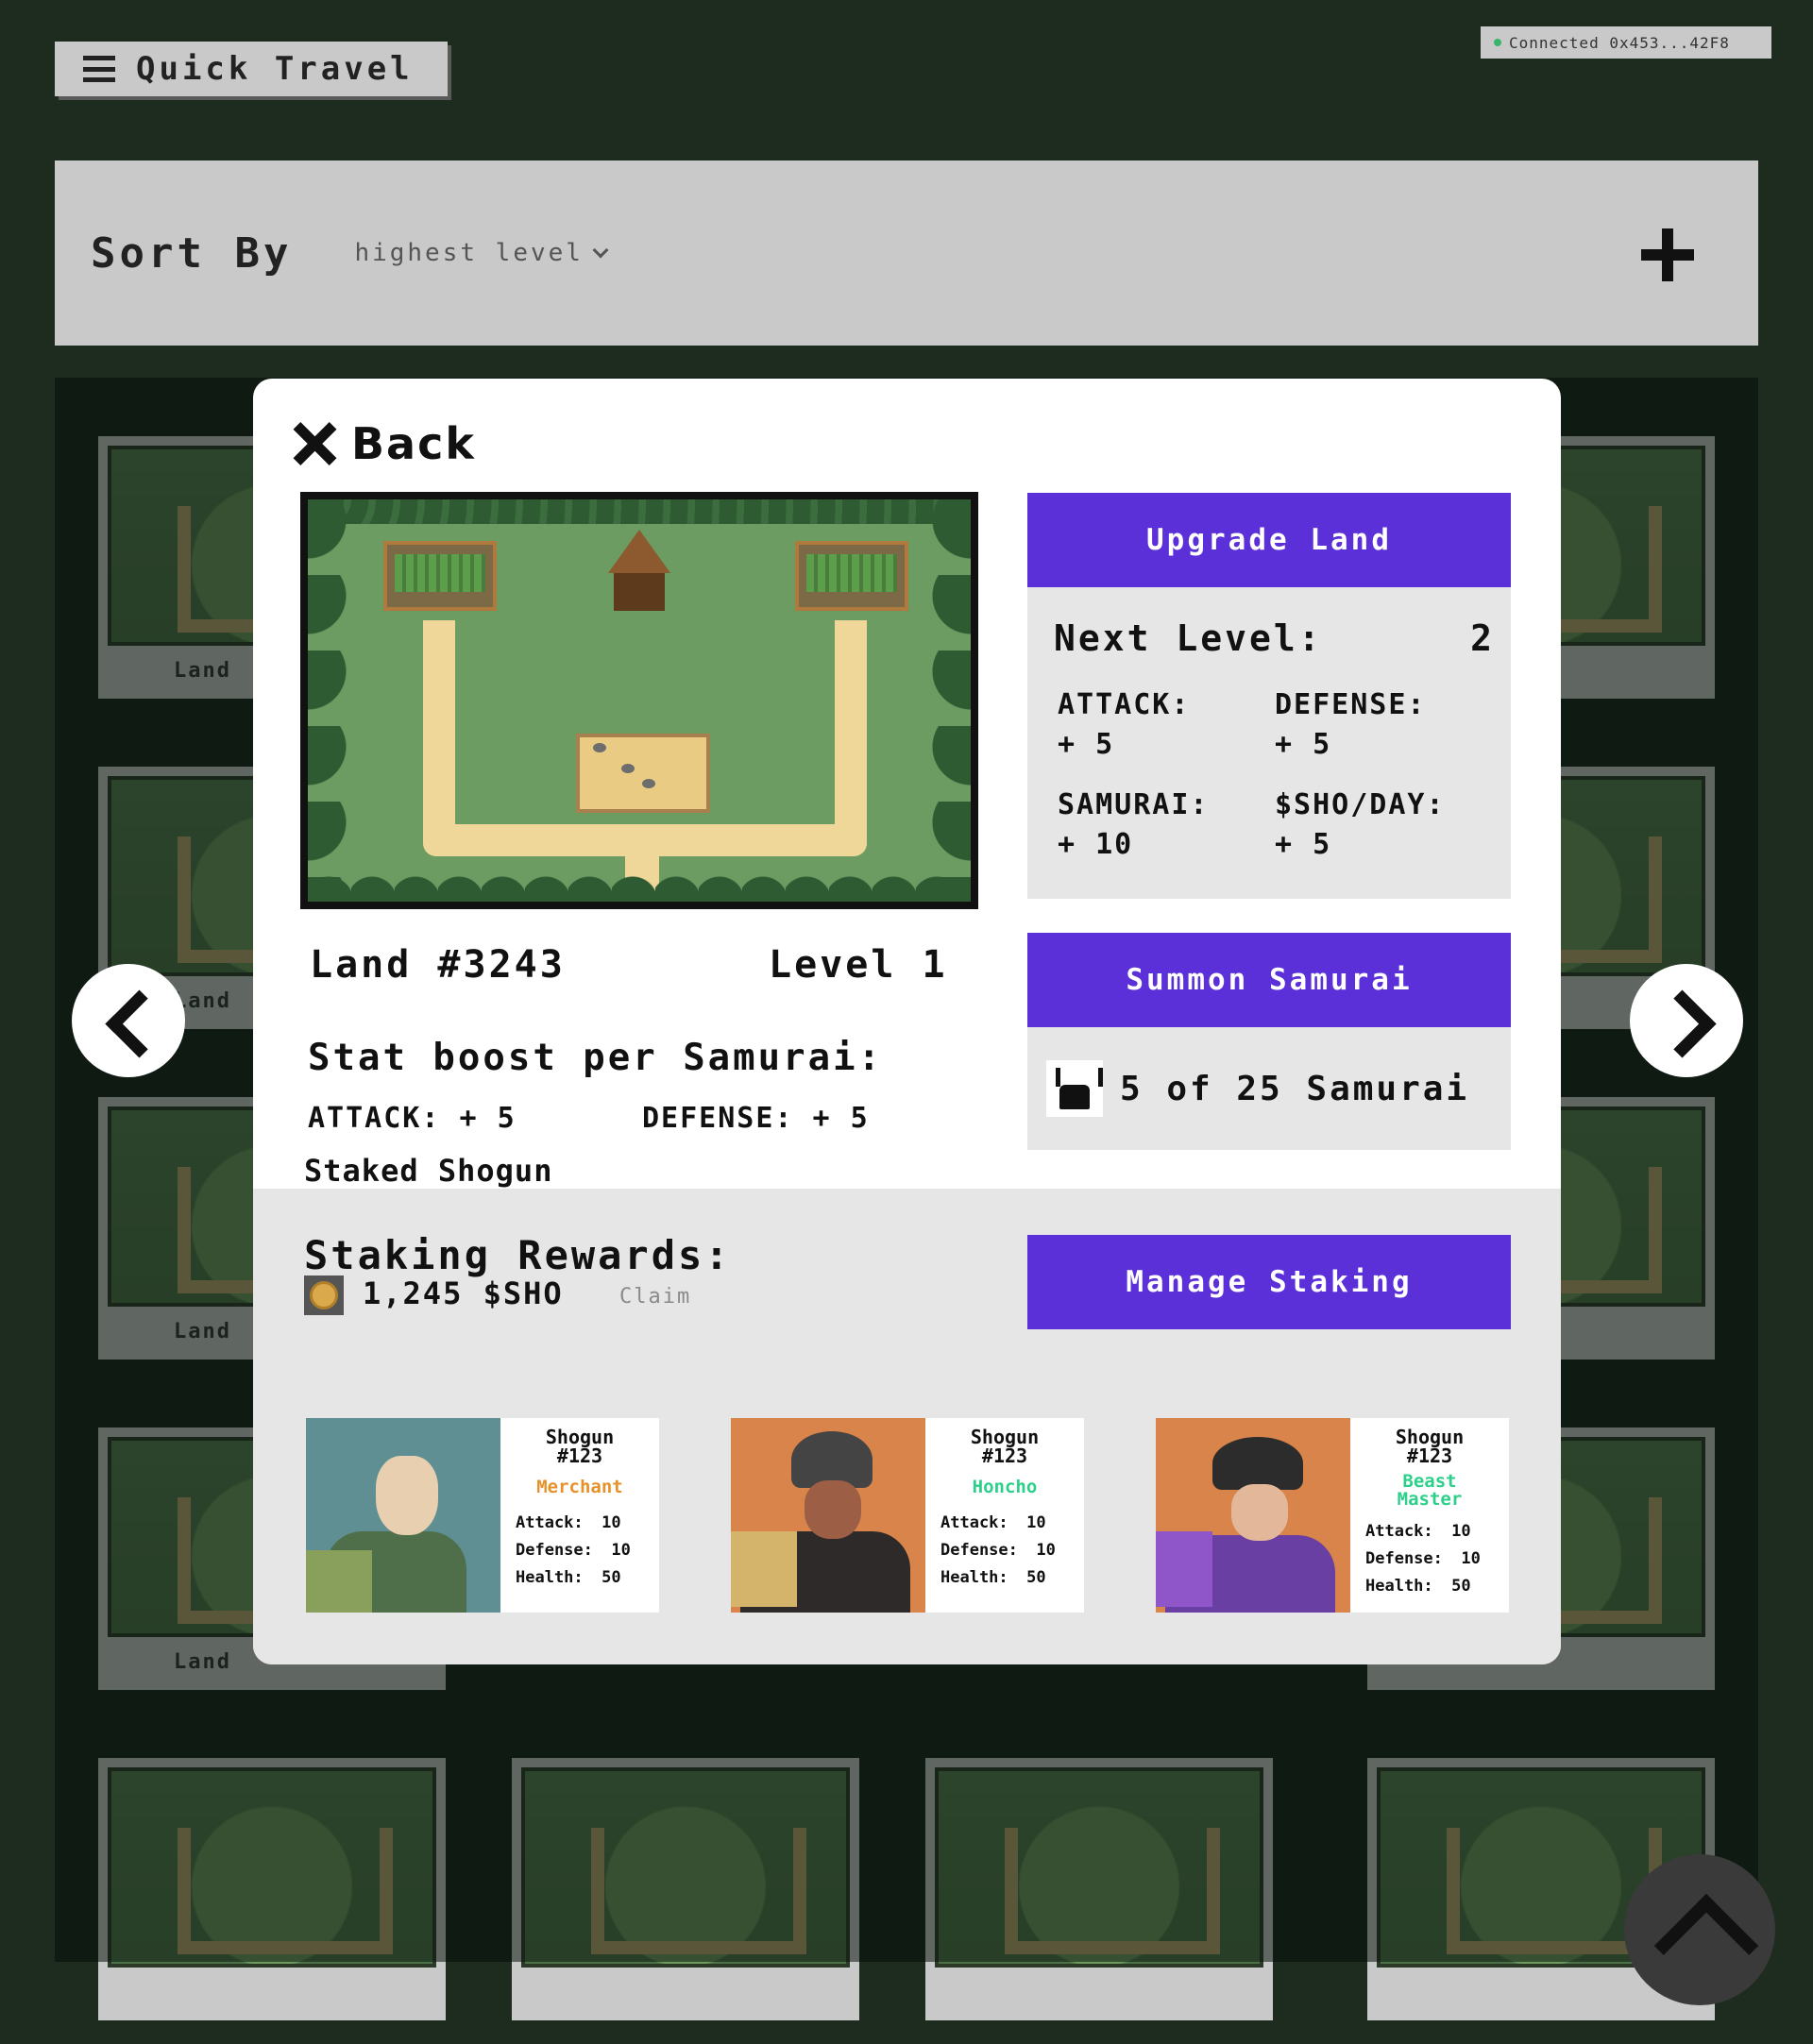 Image resolution: width=1813 pixels, height=2044 pixels. What do you see at coordinates (1269, 980) in the screenshot?
I see `summon-samurai-button: Summon Samurai` at bounding box center [1269, 980].